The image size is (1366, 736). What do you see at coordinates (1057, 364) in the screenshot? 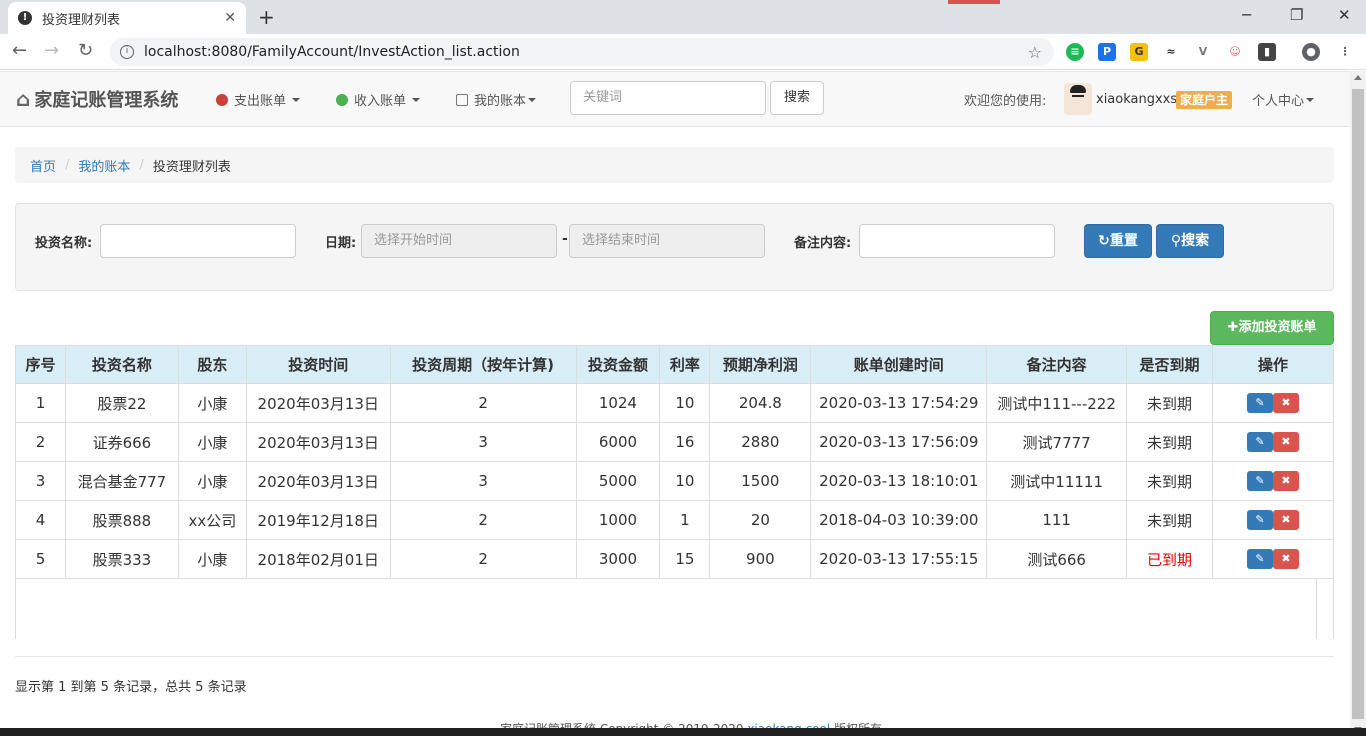
I see `col-header: 备注内容` at bounding box center [1057, 364].